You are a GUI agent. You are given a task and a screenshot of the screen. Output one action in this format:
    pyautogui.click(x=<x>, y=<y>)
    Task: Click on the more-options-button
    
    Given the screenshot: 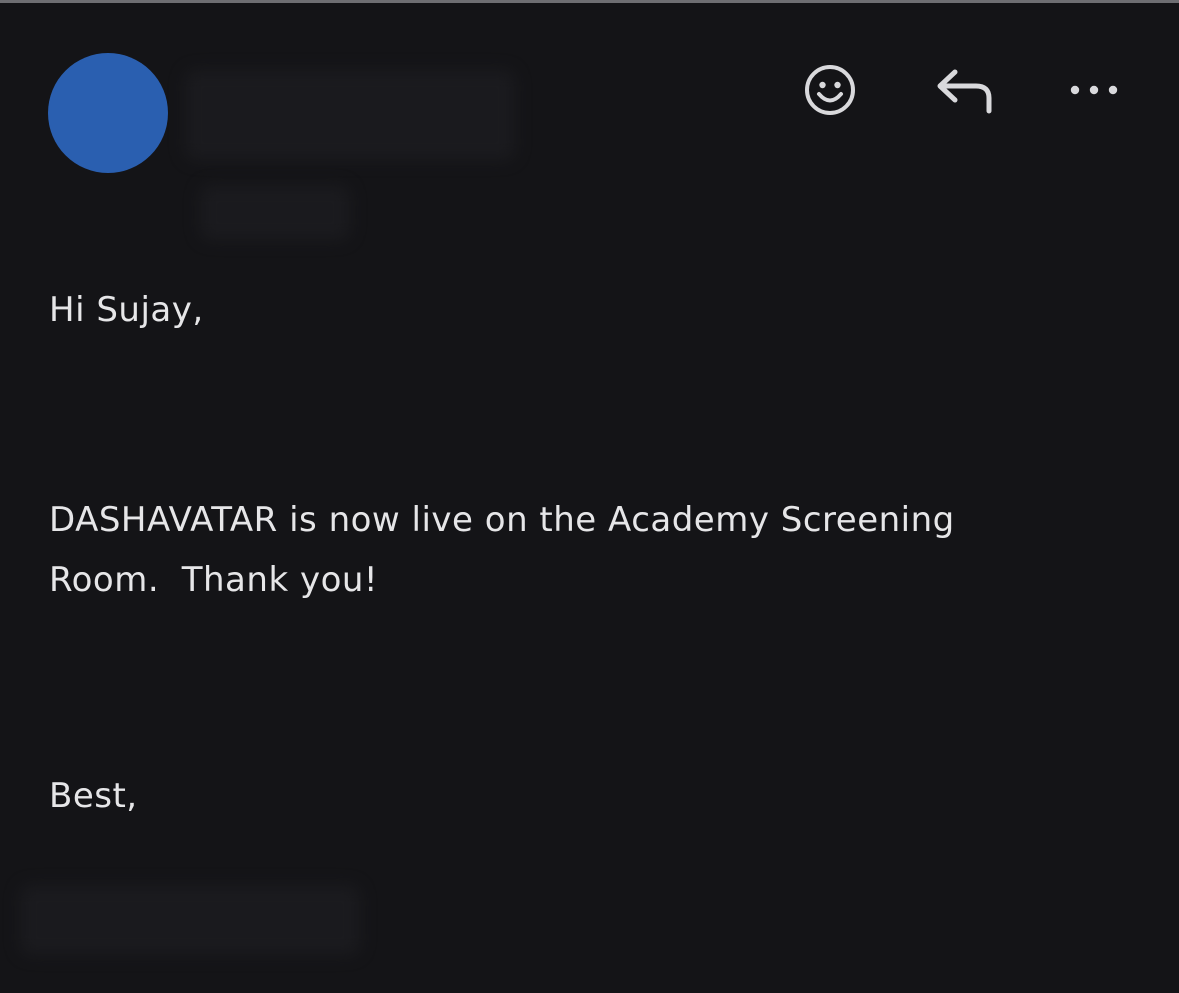 What is the action you would take?
    pyautogui.click(x=1094, y=90)
    